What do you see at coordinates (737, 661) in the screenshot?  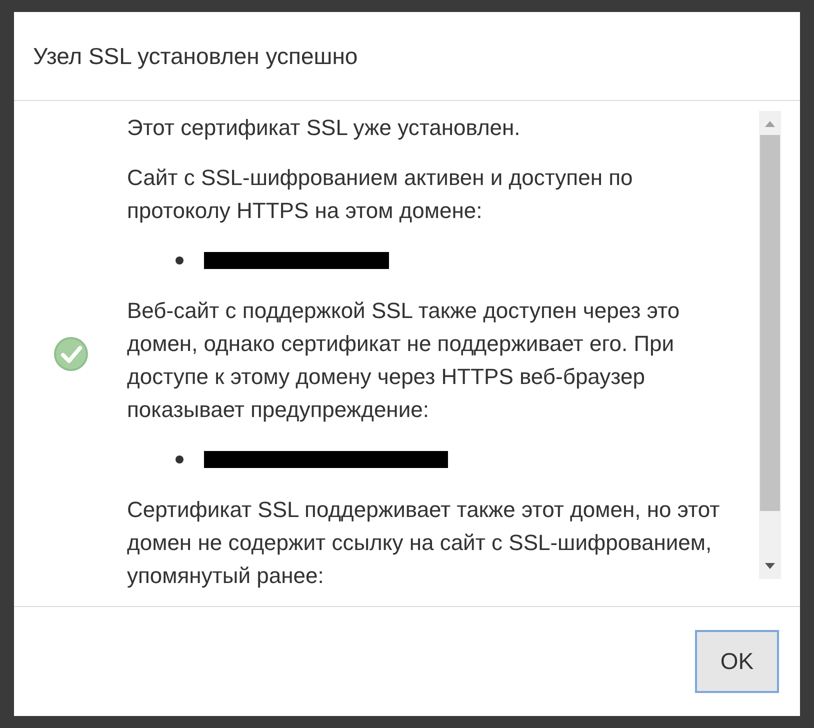 I see `ok-button: OK` at bounding box center [737, 661].